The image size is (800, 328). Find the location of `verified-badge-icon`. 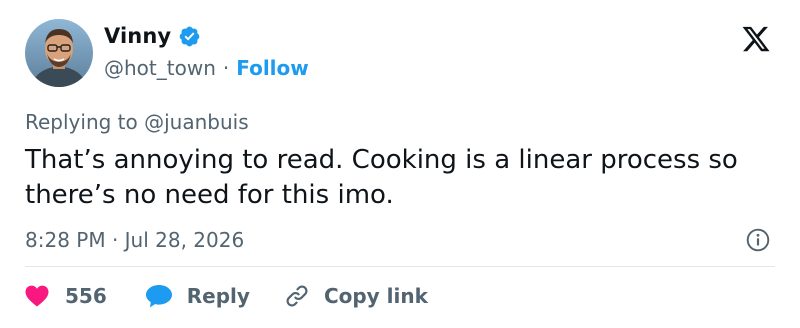

verified-badge-icon is located at coordinates (189, 36).